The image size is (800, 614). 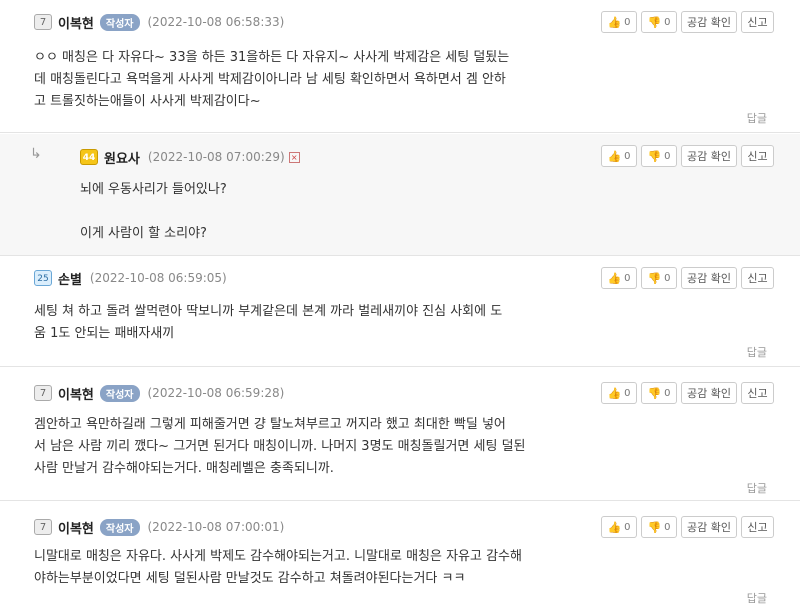 What do you see at coordinates (43, 278) in the screenshot?
I see `level-icon: 25` at bounding box center [43, 278].